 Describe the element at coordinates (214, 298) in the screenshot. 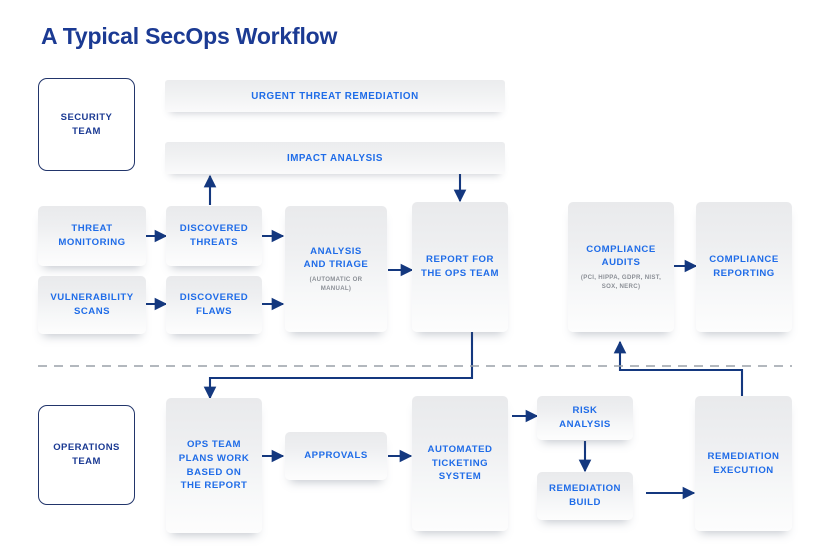

I see `node-discovered-flaws-line1: DISCOVERED` at that location.